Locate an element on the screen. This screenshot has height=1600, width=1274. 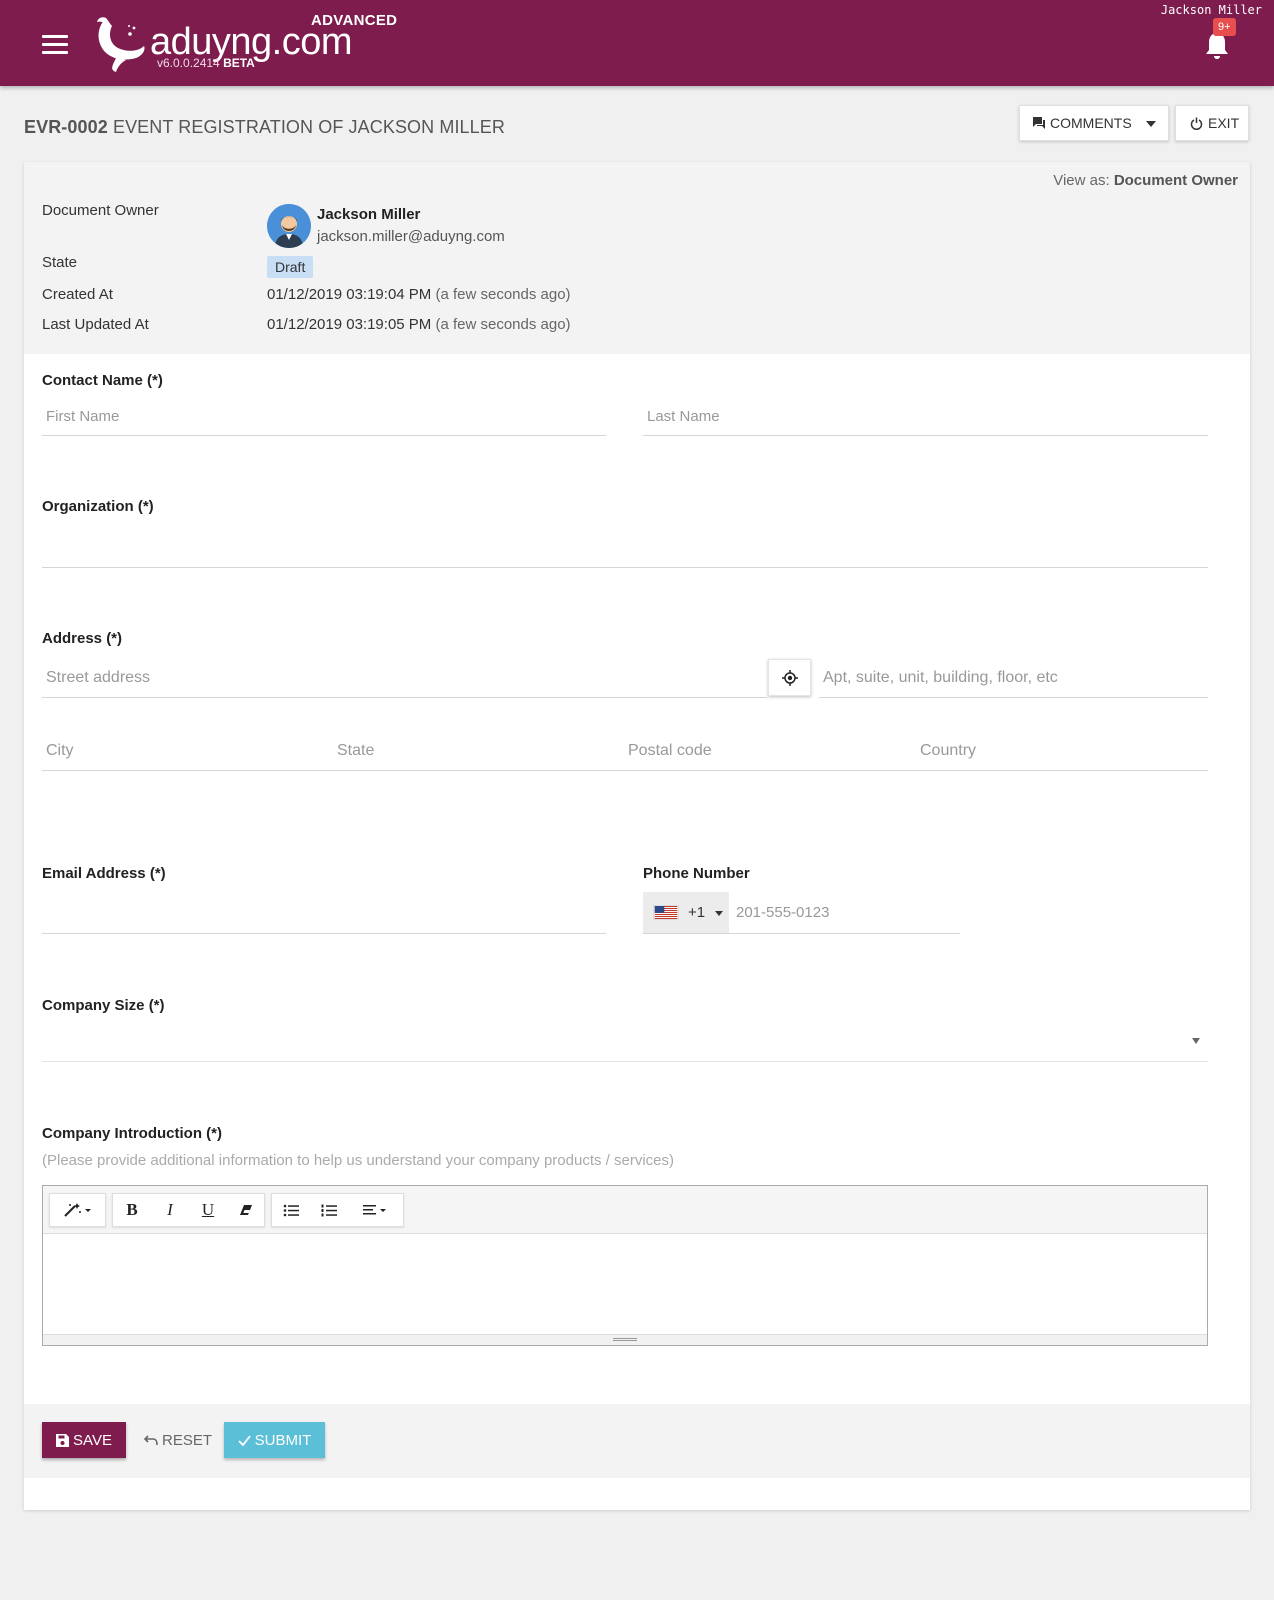
company-intro-label: Company Introduction (*) is located at coordinates (132, 1133).